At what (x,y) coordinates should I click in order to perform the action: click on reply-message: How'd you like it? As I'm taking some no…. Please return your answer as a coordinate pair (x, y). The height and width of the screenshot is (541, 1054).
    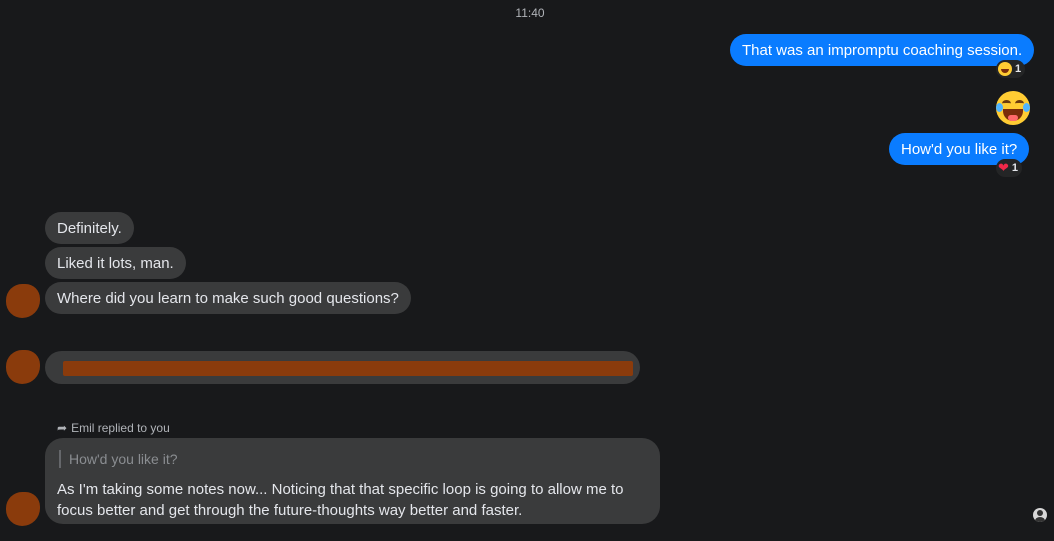
    Looking at the image, I should click on (352, 481).